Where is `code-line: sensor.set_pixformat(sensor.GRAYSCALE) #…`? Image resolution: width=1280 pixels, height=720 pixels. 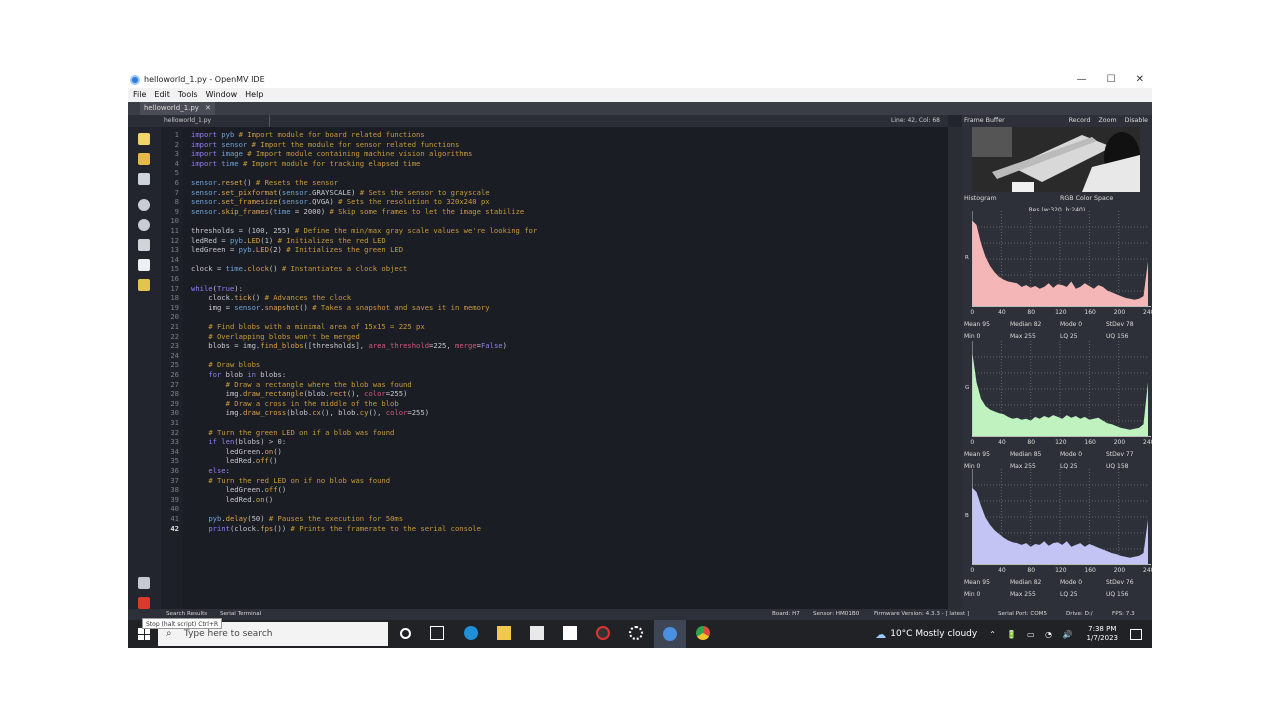 code-line: sensor.set_pixformat(sensor.GRAYSCALE) #… is located at coordinates (340, 192).